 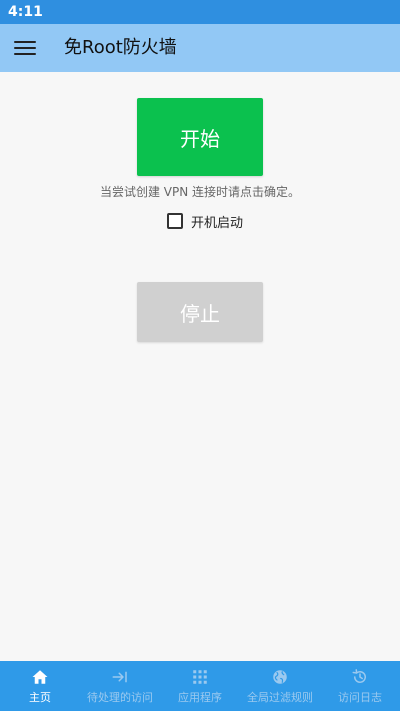 I want to click on history-icon, so click(x=359, y=675).